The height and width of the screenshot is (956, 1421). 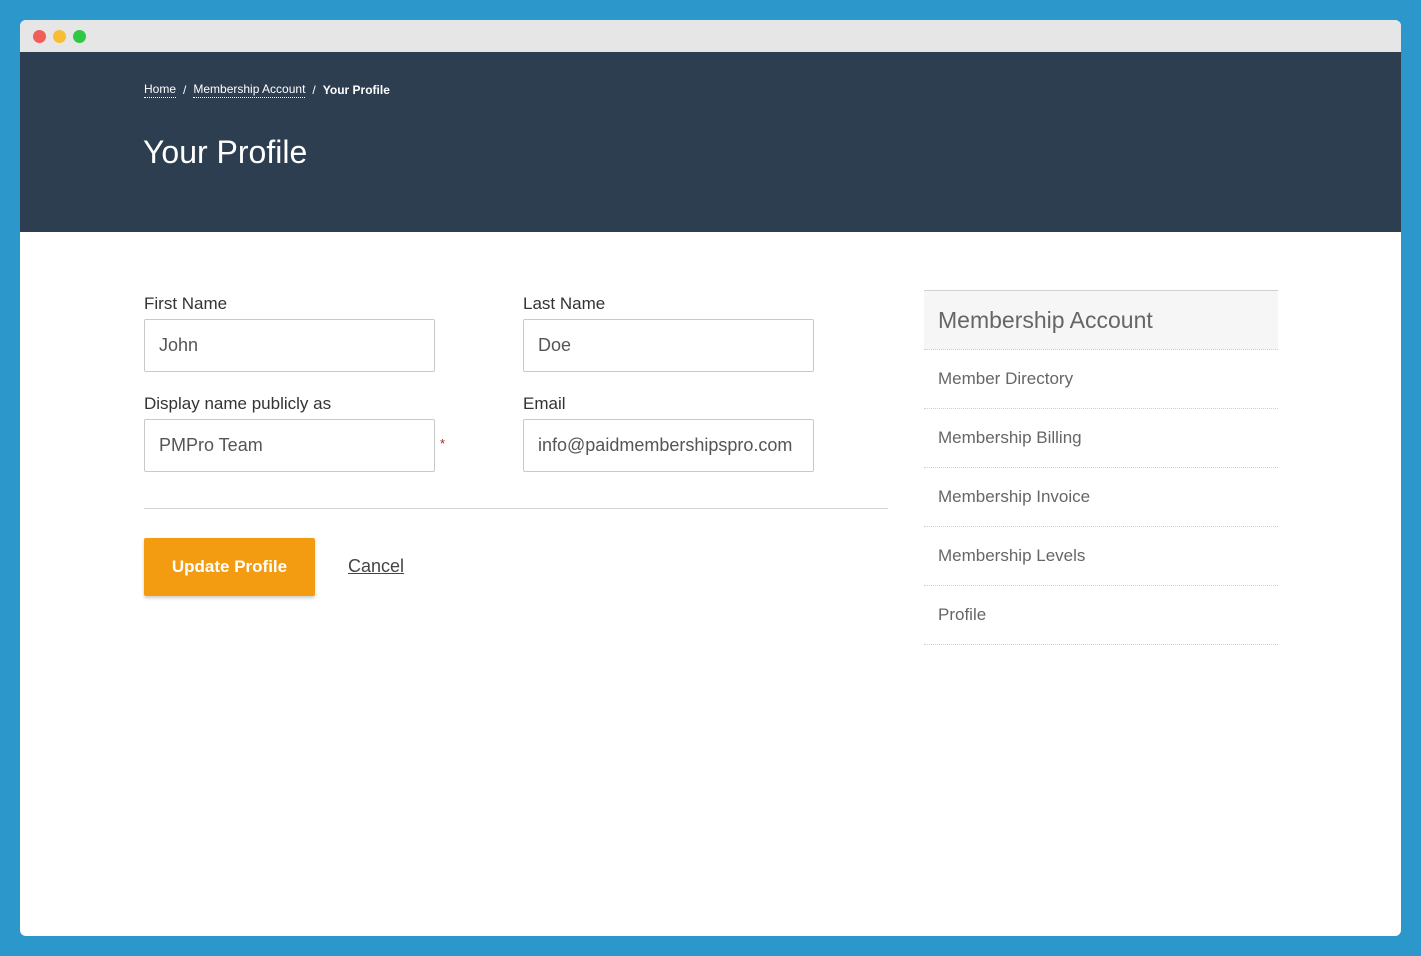 I want to click on display-name-label: Display name publicly as, so click(x=238, y=403).